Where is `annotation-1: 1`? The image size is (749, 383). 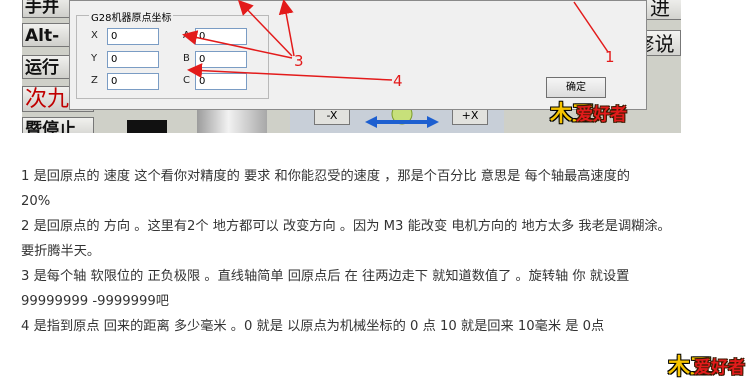 annotation-1: 1 is located at coordinates (610, 57).